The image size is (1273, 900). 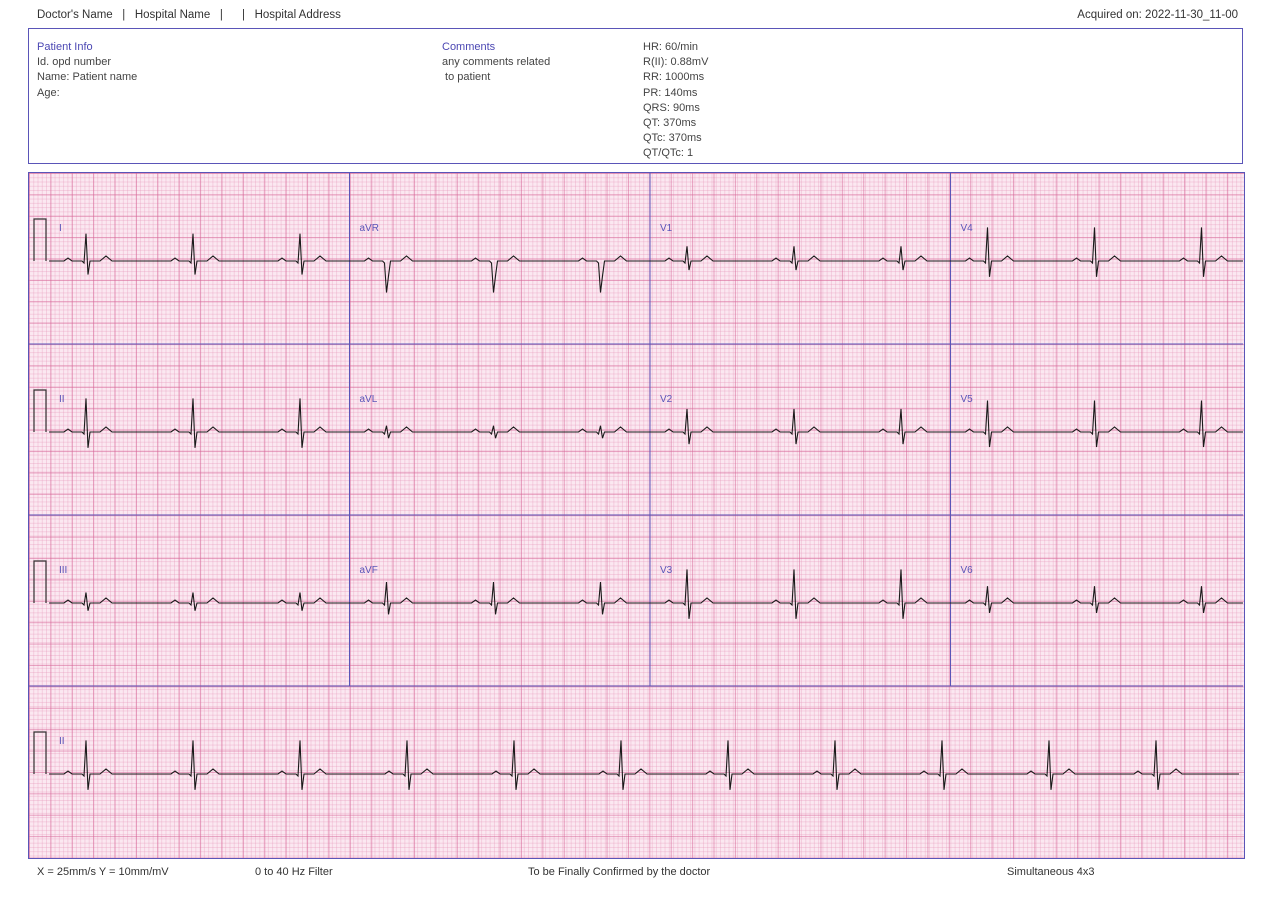 I want to click on comments-section: Comments any comments related to patient, so click(x=496, y=63).